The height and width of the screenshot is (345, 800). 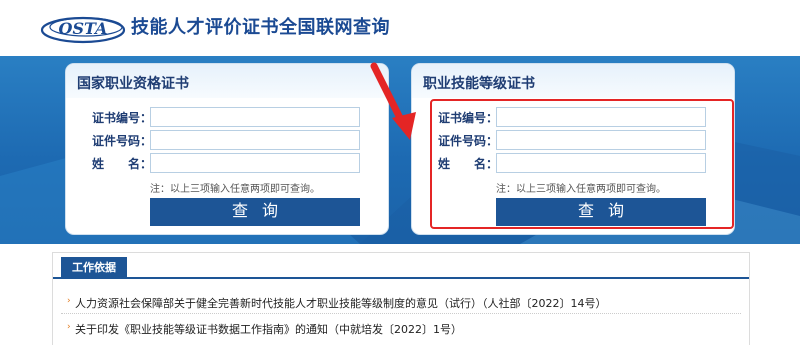 I want to click on highlight-box, so click(x=582, y=164).